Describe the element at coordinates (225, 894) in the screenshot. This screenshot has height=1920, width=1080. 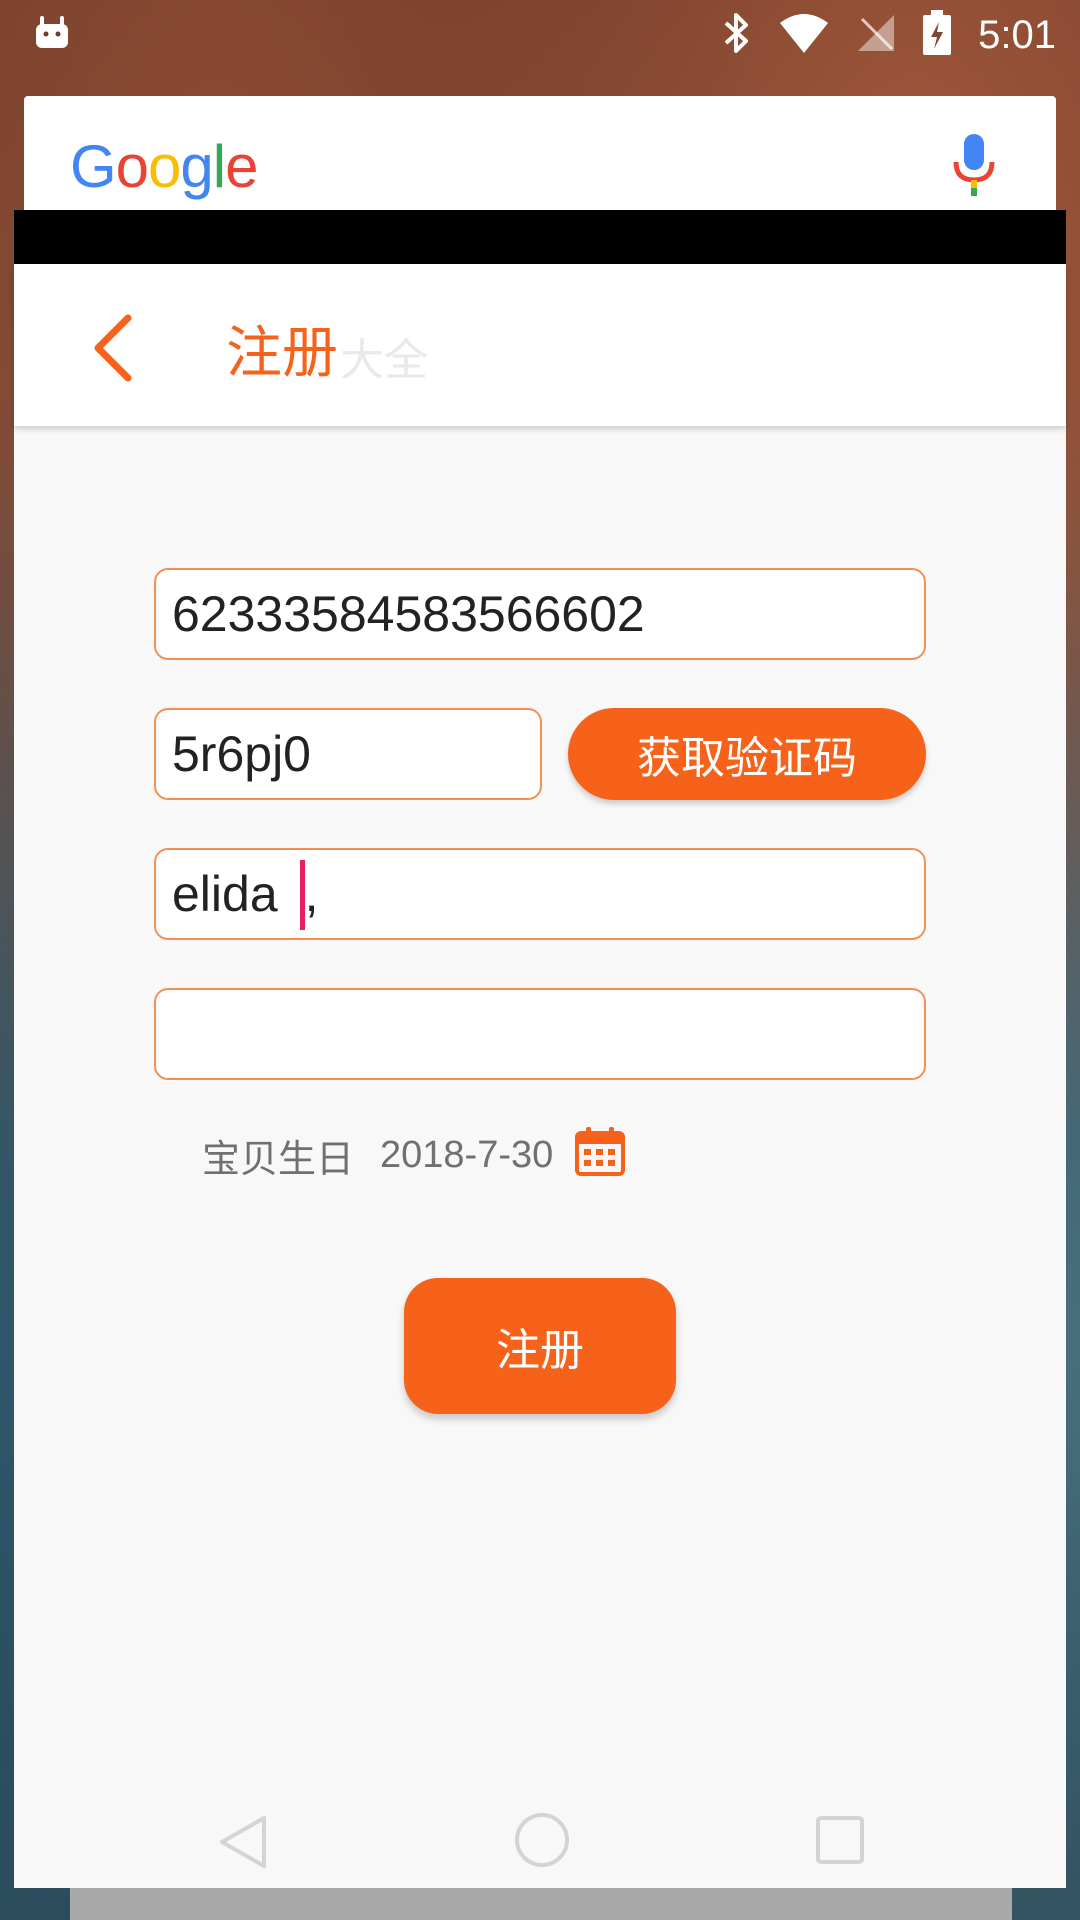
I see `name-value: elida` at that location.